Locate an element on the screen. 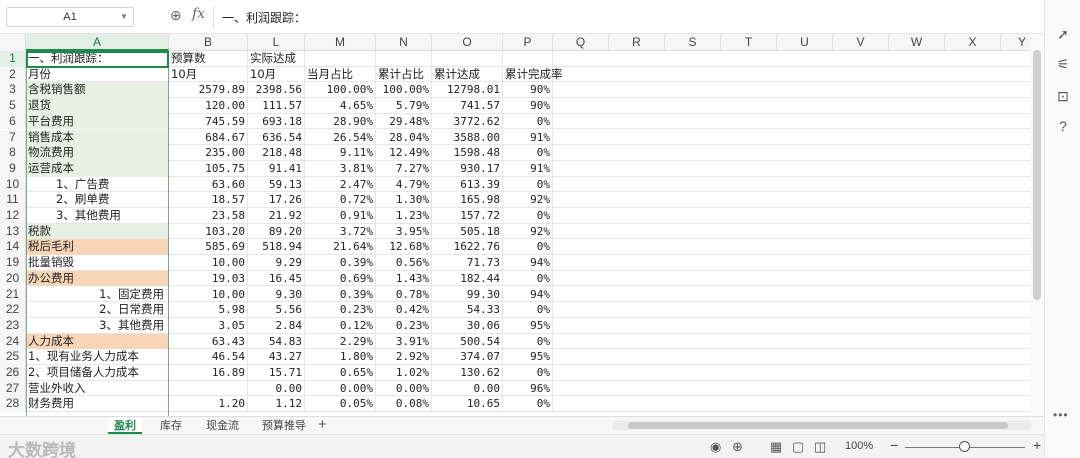 The width and height of the screenshot is (1080, 458). table-cell: 4.79% is located at coordinates (404, 184).